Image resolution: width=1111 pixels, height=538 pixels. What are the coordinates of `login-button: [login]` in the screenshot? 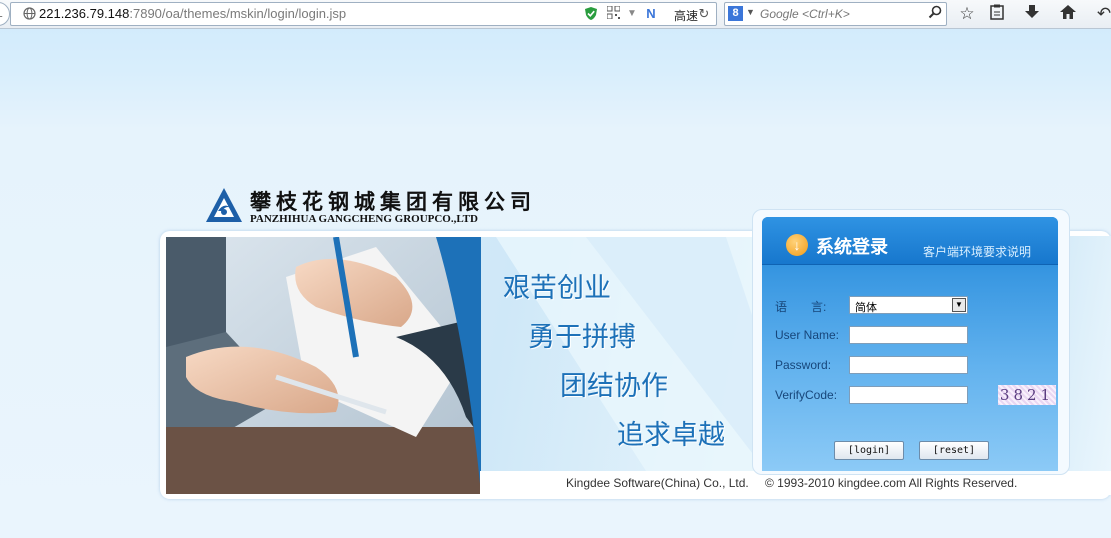 It's located at (869, 450).